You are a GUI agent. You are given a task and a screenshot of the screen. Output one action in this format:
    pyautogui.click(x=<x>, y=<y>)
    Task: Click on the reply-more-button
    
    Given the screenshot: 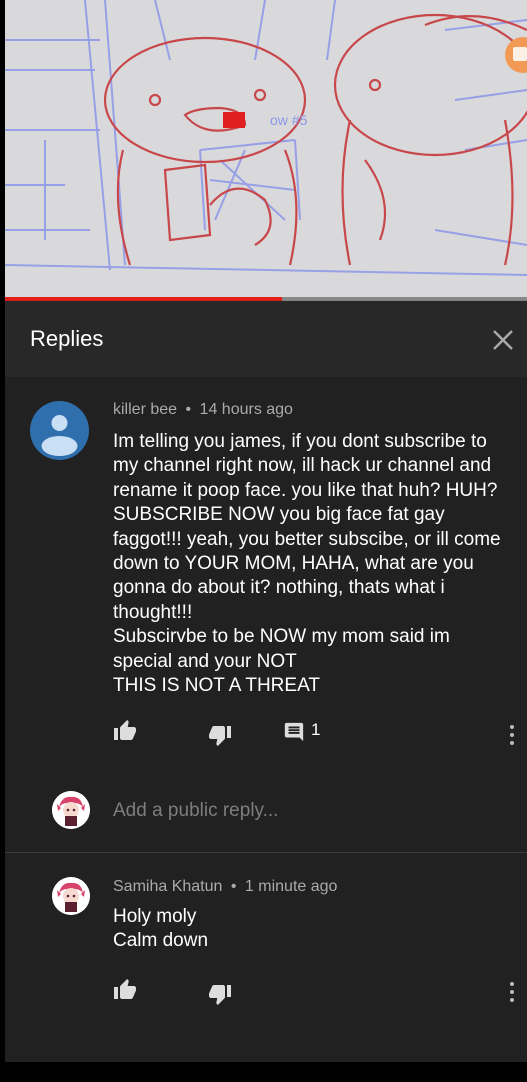 What is the action you would take?
    pyautogui.click(x=512, y=993)
    